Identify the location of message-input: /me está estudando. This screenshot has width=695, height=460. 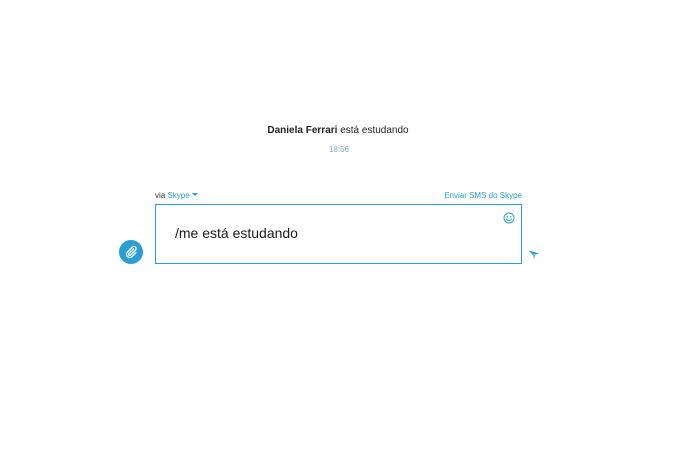
(236, 233).